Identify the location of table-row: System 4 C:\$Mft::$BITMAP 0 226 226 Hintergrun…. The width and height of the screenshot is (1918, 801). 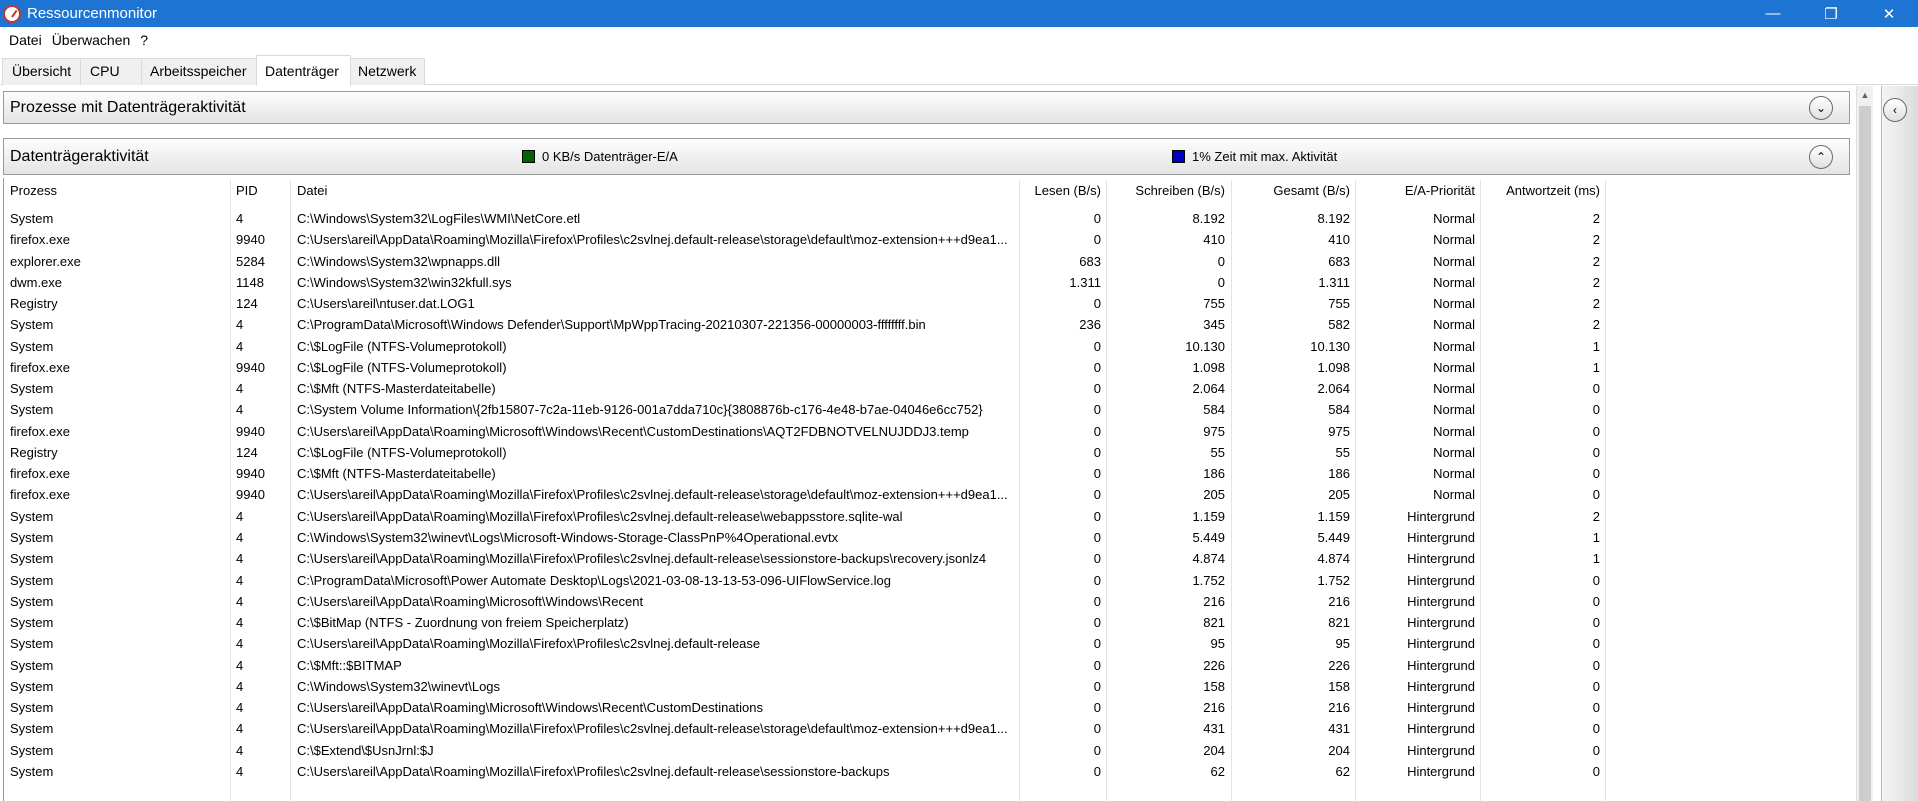
(927, 665).